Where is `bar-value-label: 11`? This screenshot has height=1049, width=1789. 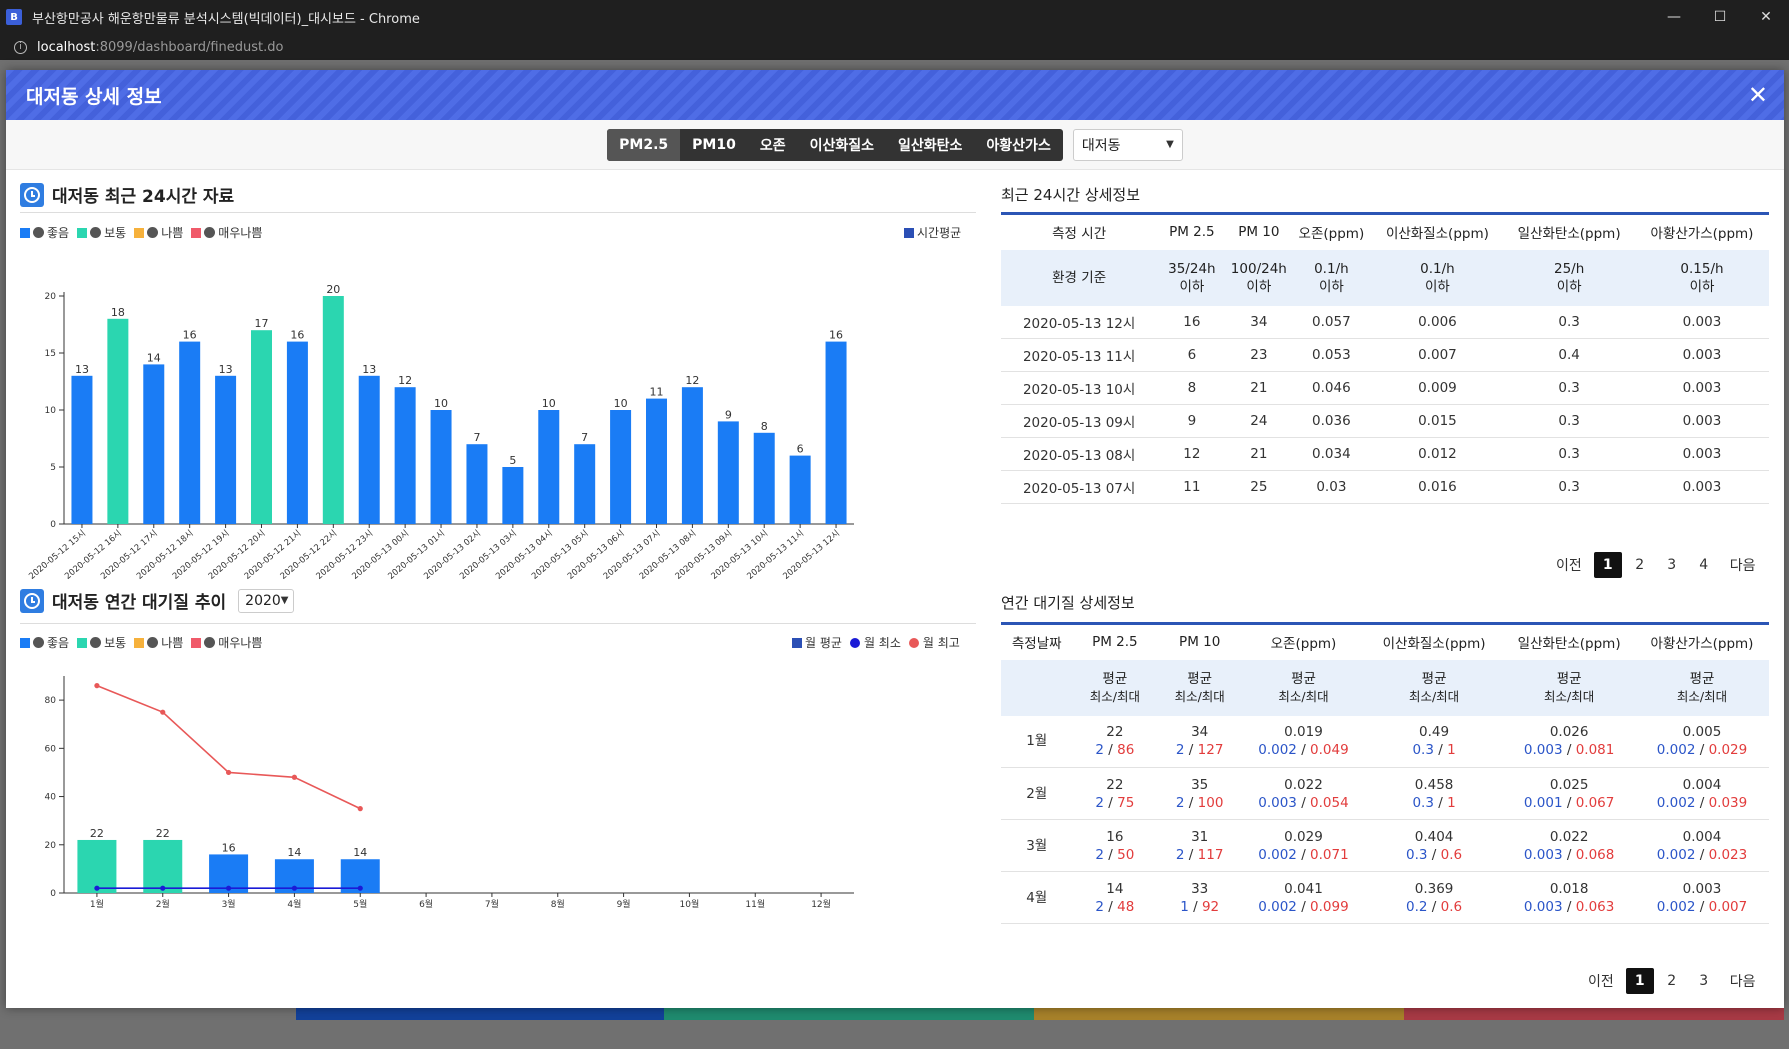
bar-value-label: 11 is located at coordinates (657, 392).